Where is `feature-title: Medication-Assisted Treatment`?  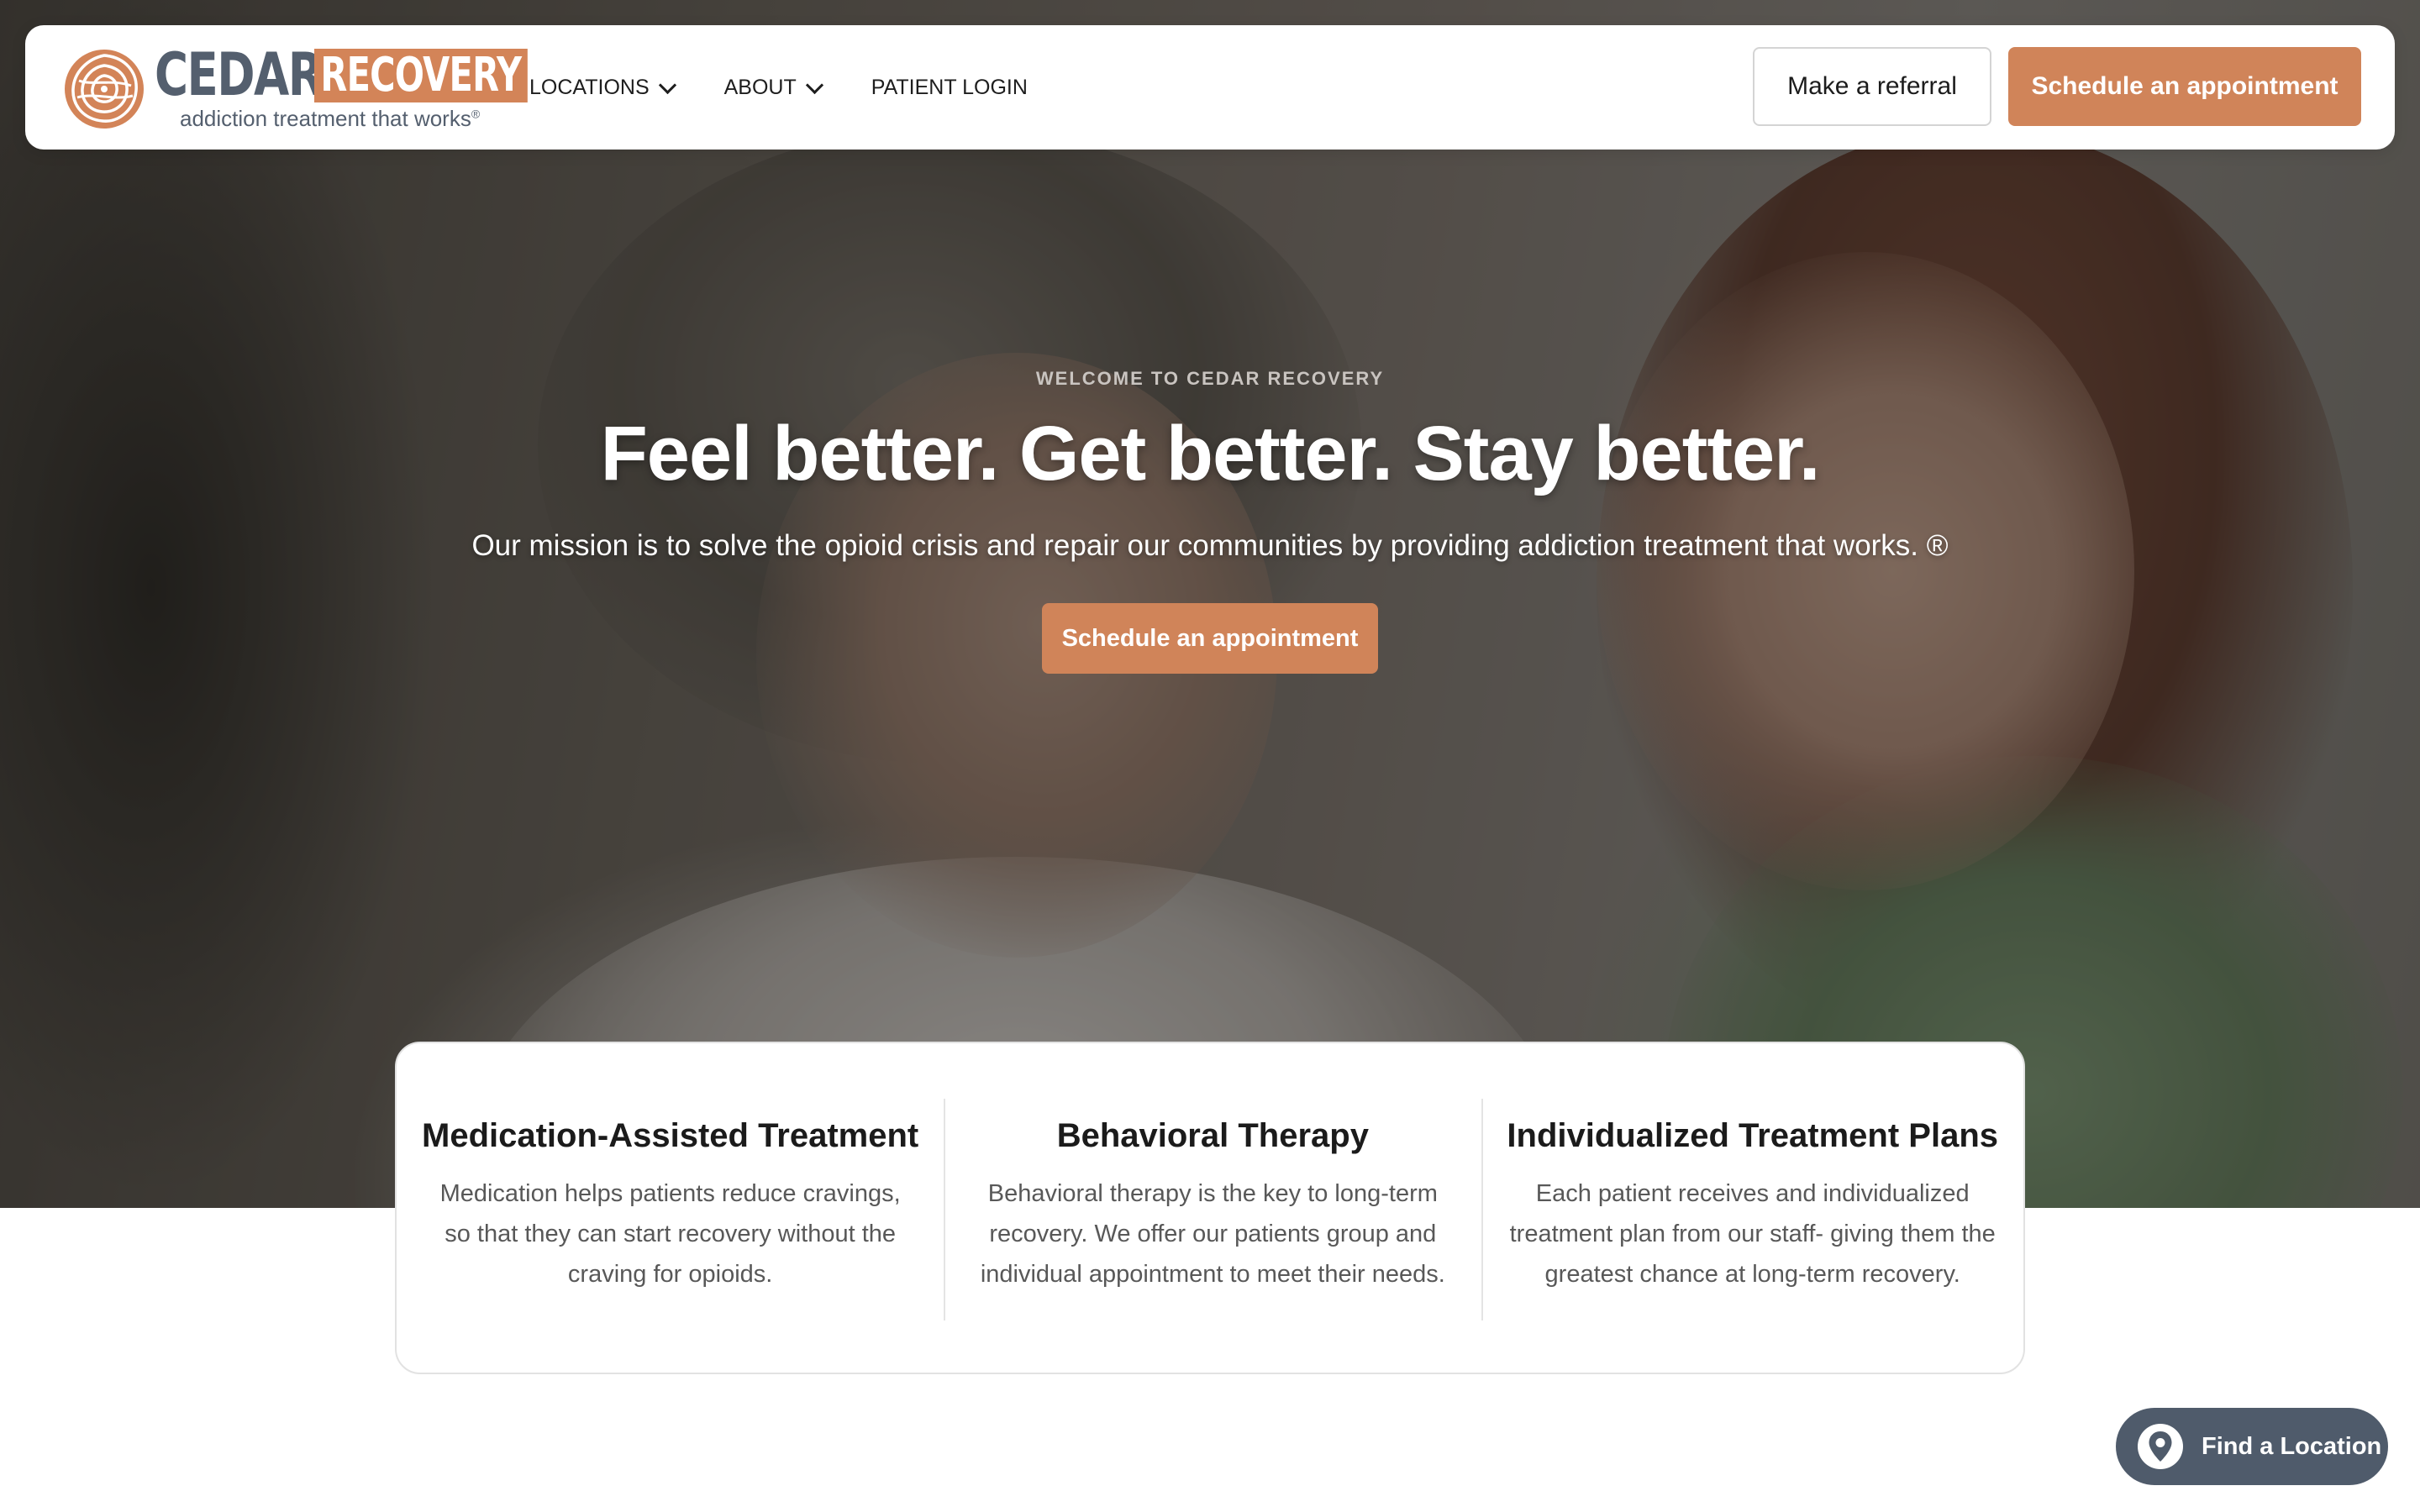 feature-title: Medication-Assisted Treatment is located at coordinates (671, 1135).